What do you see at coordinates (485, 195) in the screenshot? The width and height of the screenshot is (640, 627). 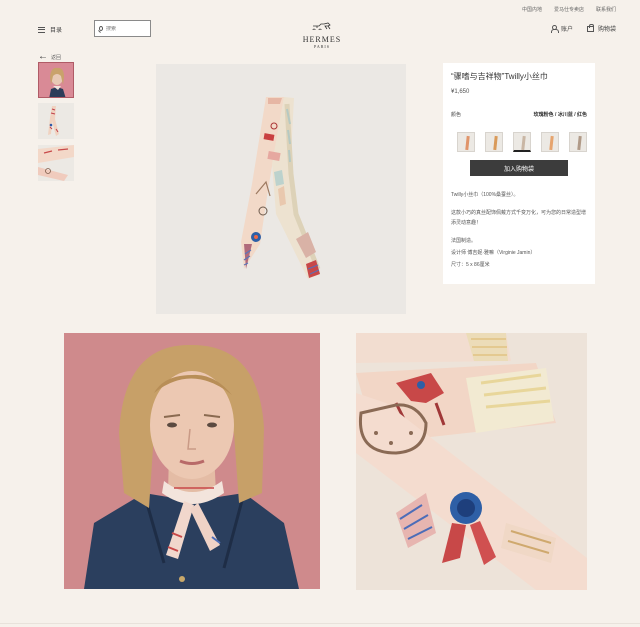 I see `desc-material: Twilly小丝巾（100%桑蚕丝）。` at bounding box center [485, 195].